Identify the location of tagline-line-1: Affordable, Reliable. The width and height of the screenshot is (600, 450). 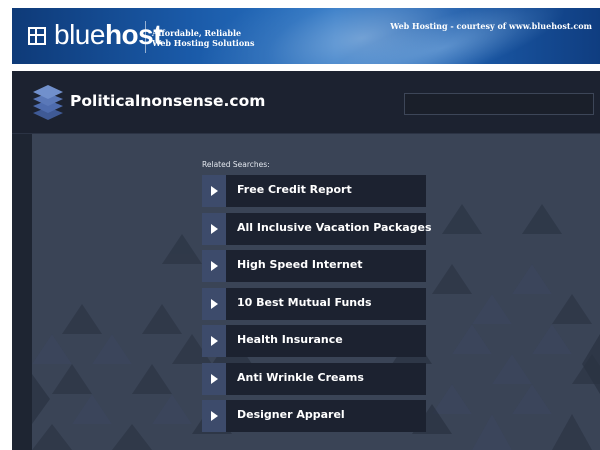
(197, 33).